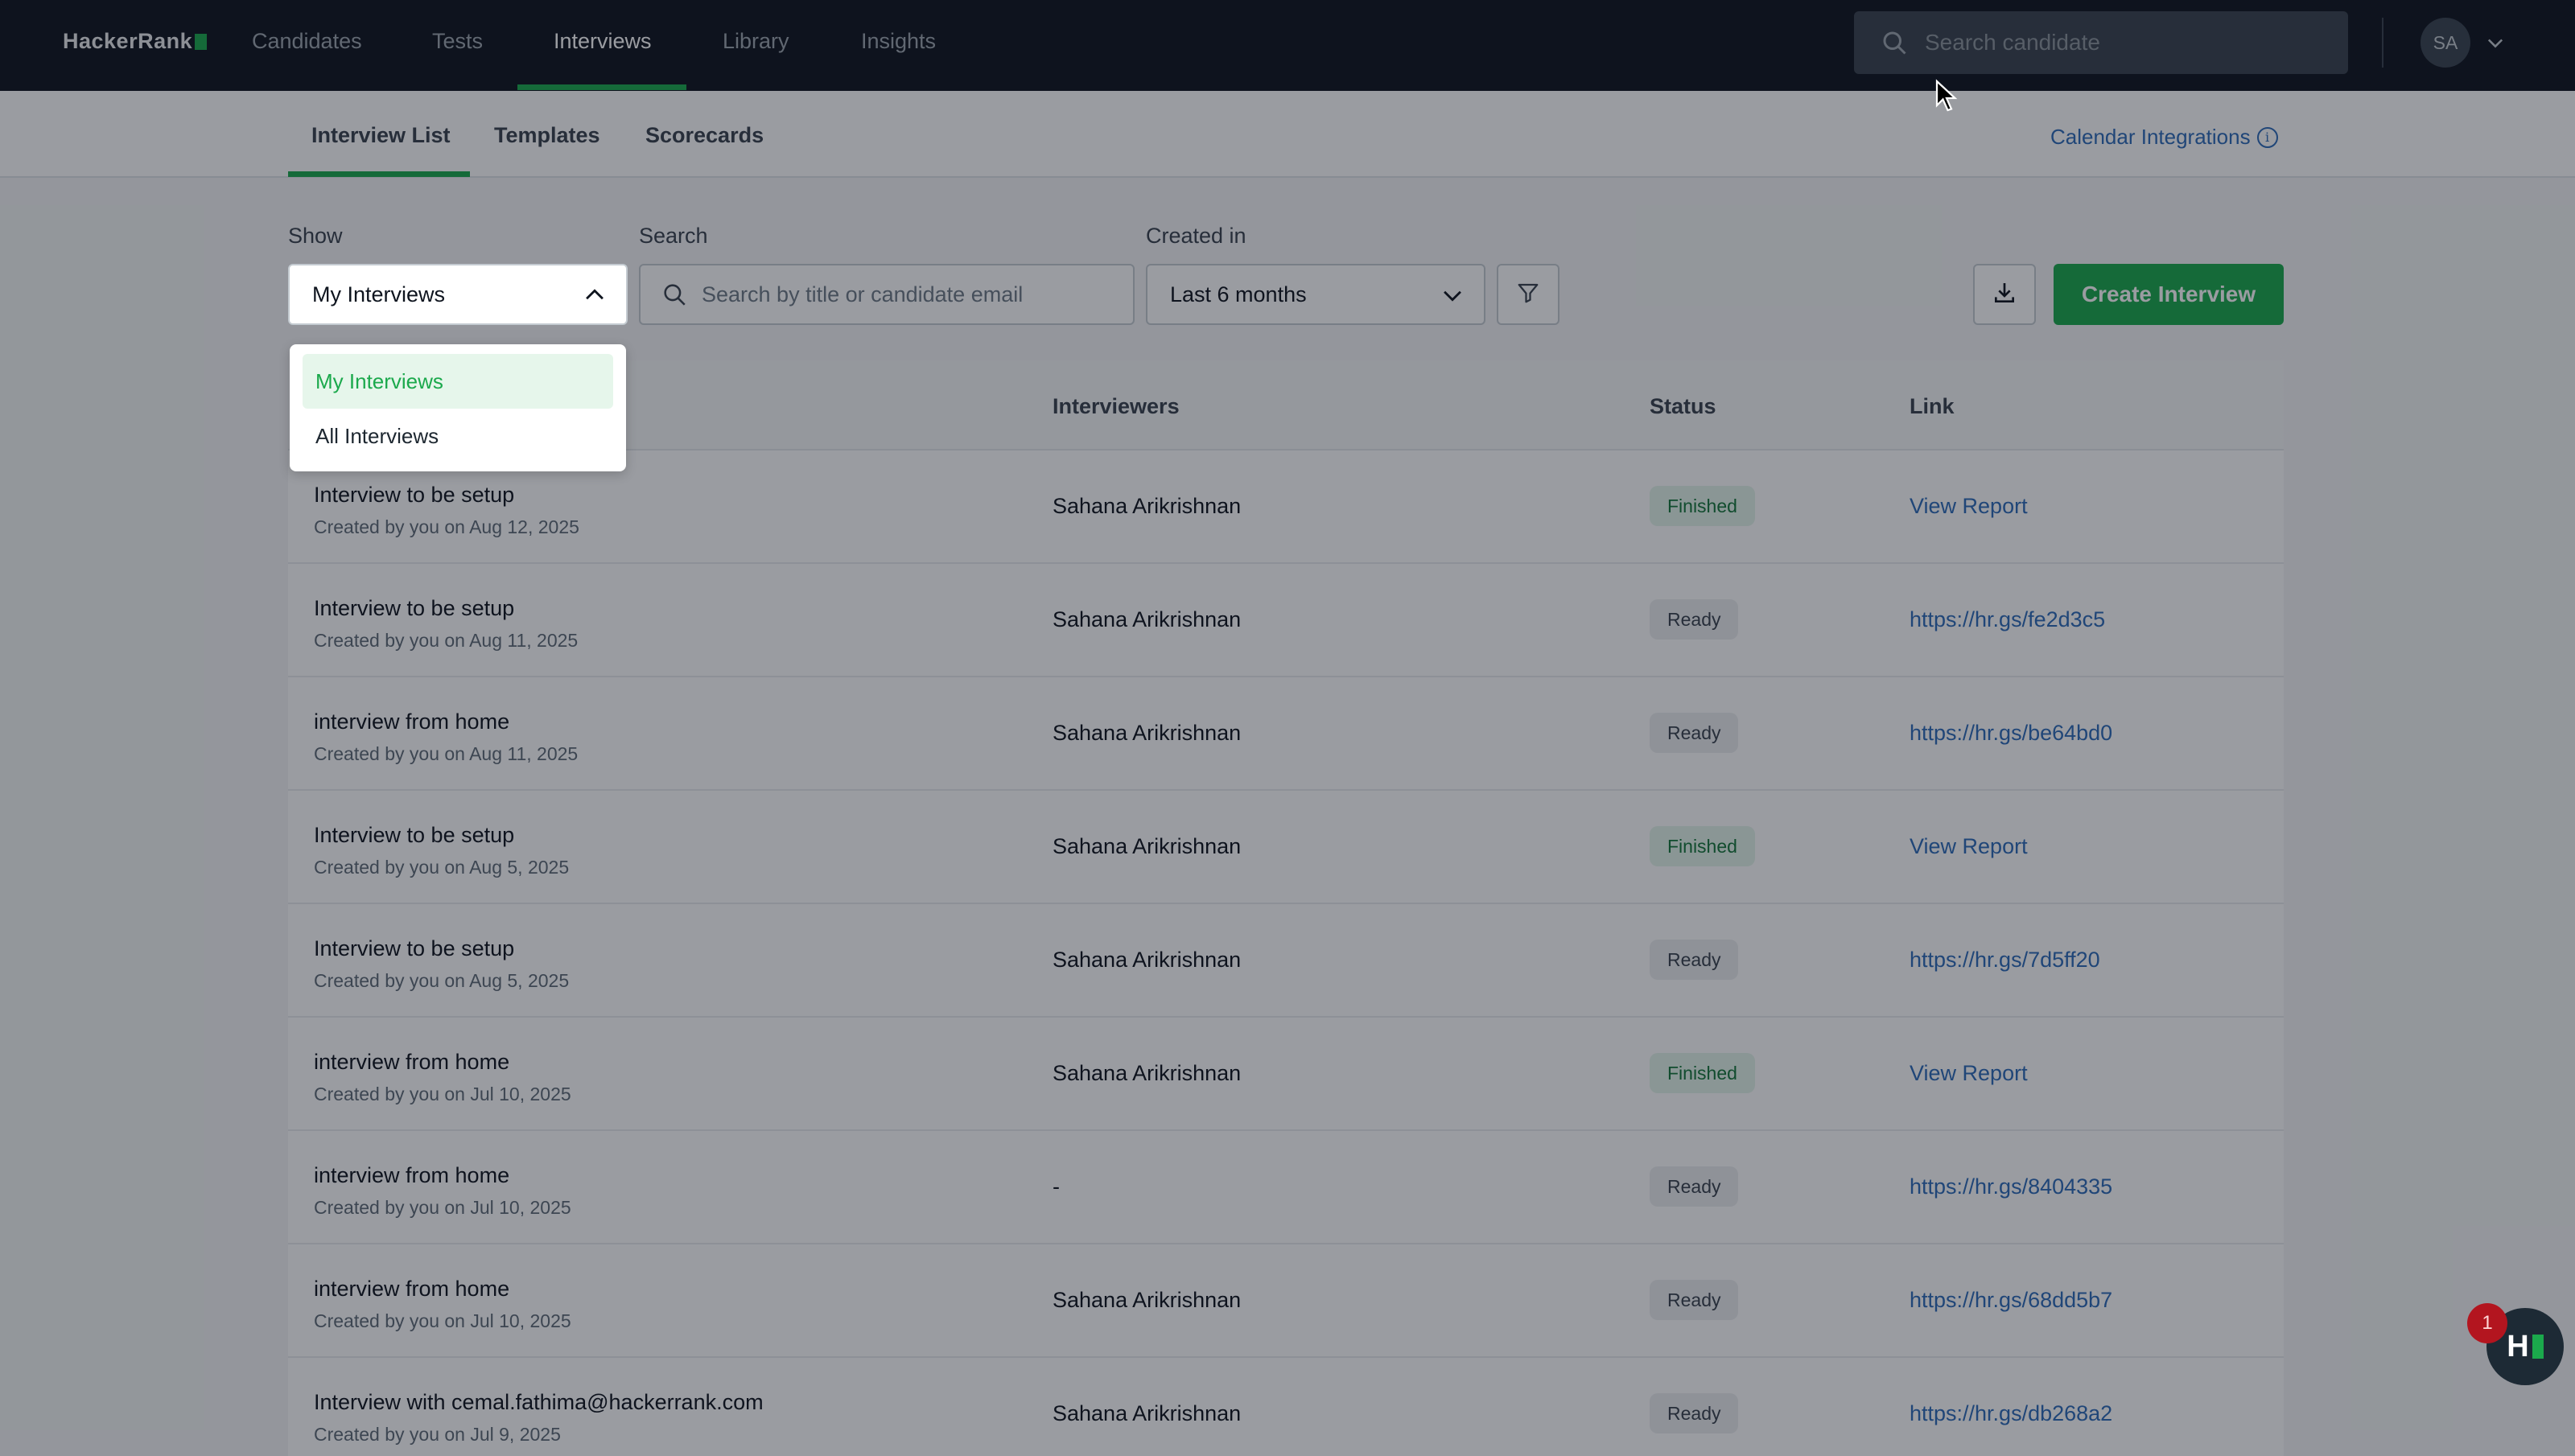 The width and height of the screenshot is (2575, 1456). Describe the element at coordinates (379, 294) in the screenshot. I see `show-select-value: My Interviews` at that location.